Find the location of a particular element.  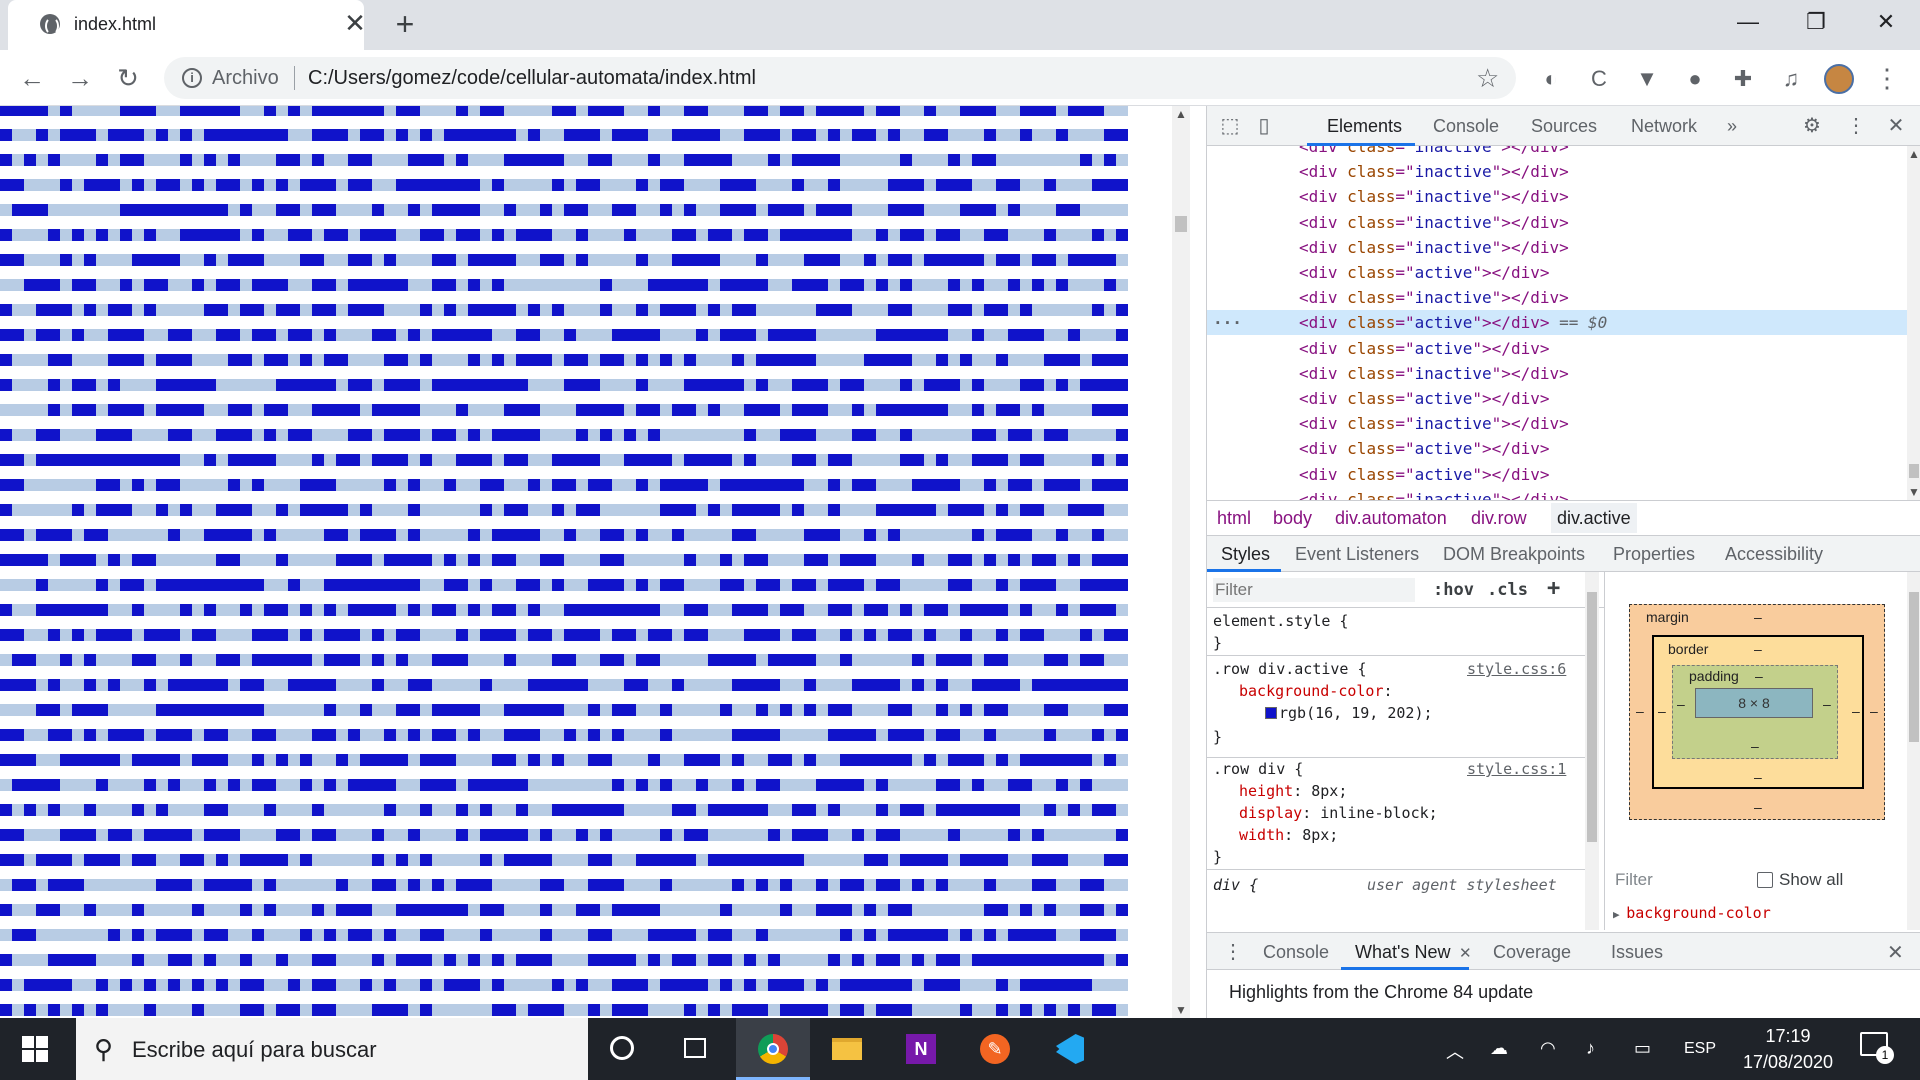

dom-scroll-up-icon: ▲ is located at coordinates (1912, 154).